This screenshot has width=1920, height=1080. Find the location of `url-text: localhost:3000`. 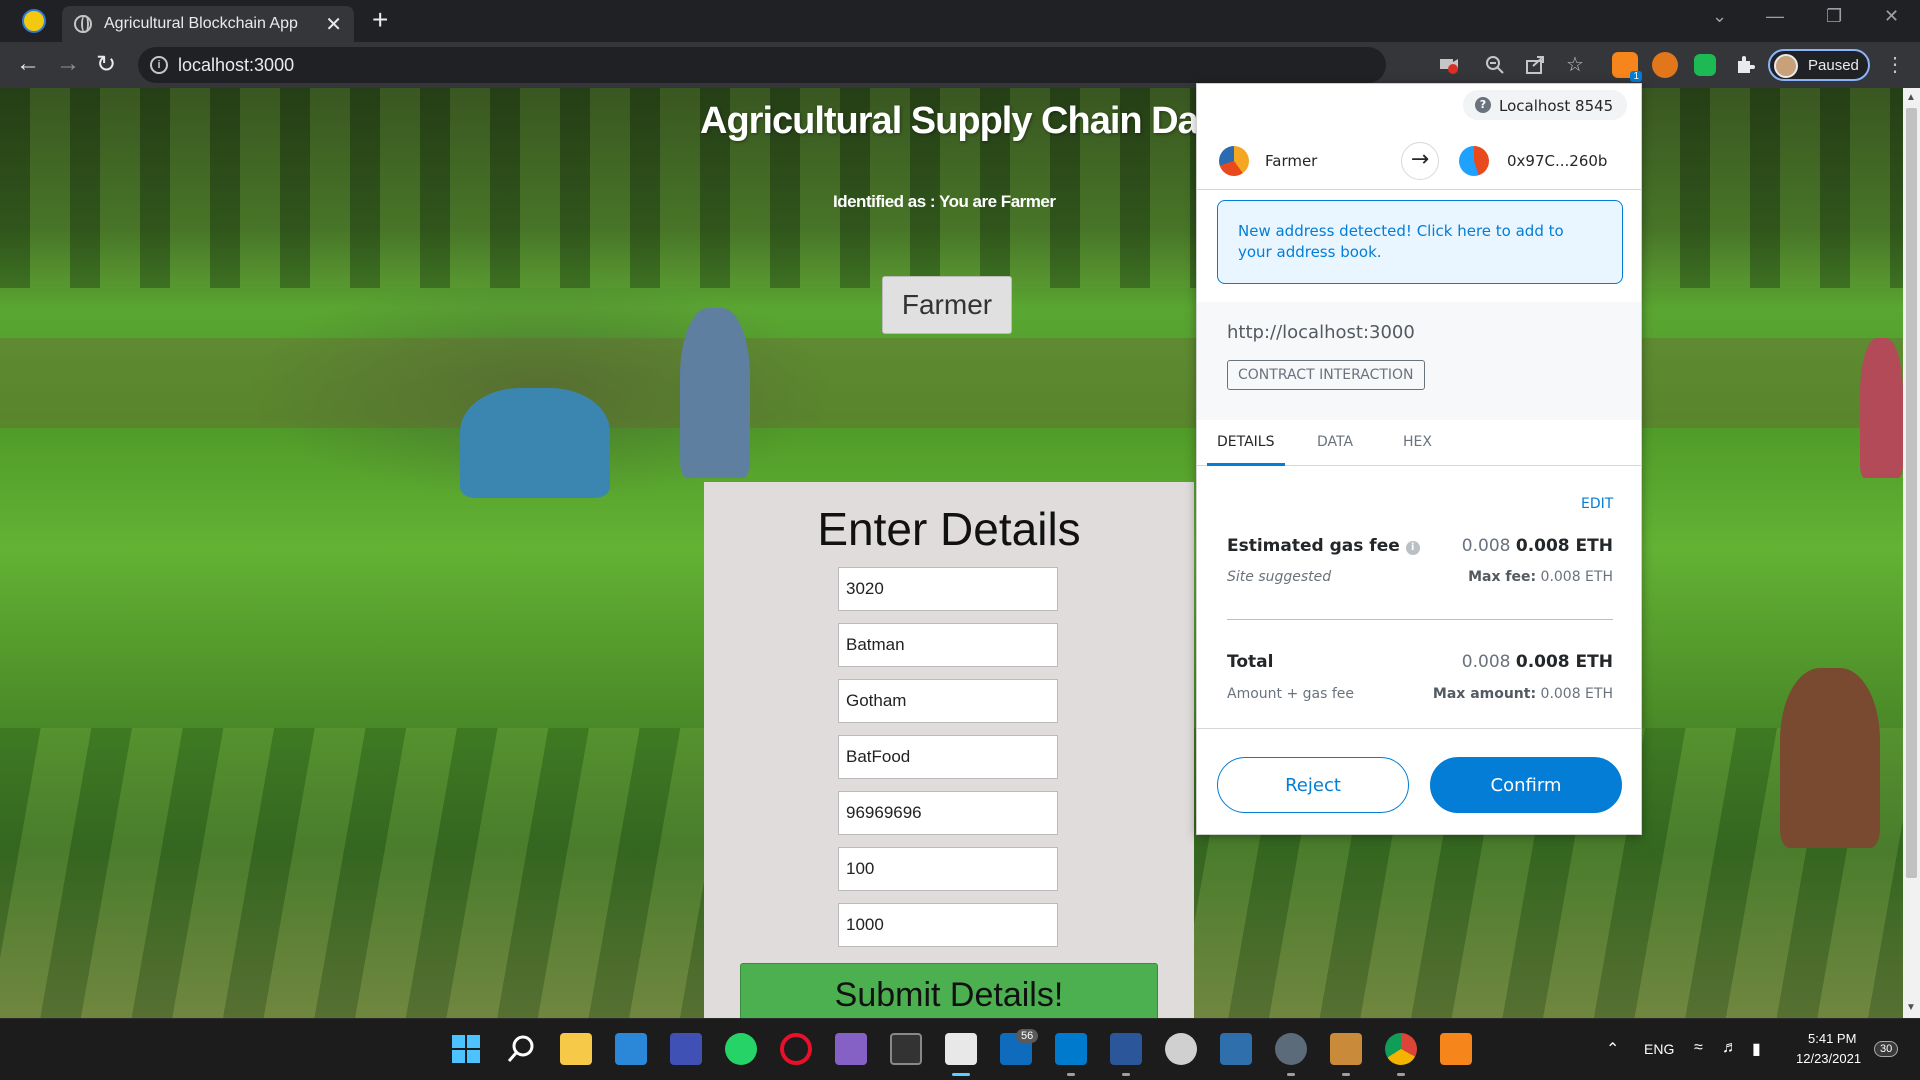

url-text: localhost:3000 is located at coordinates (236, 65).